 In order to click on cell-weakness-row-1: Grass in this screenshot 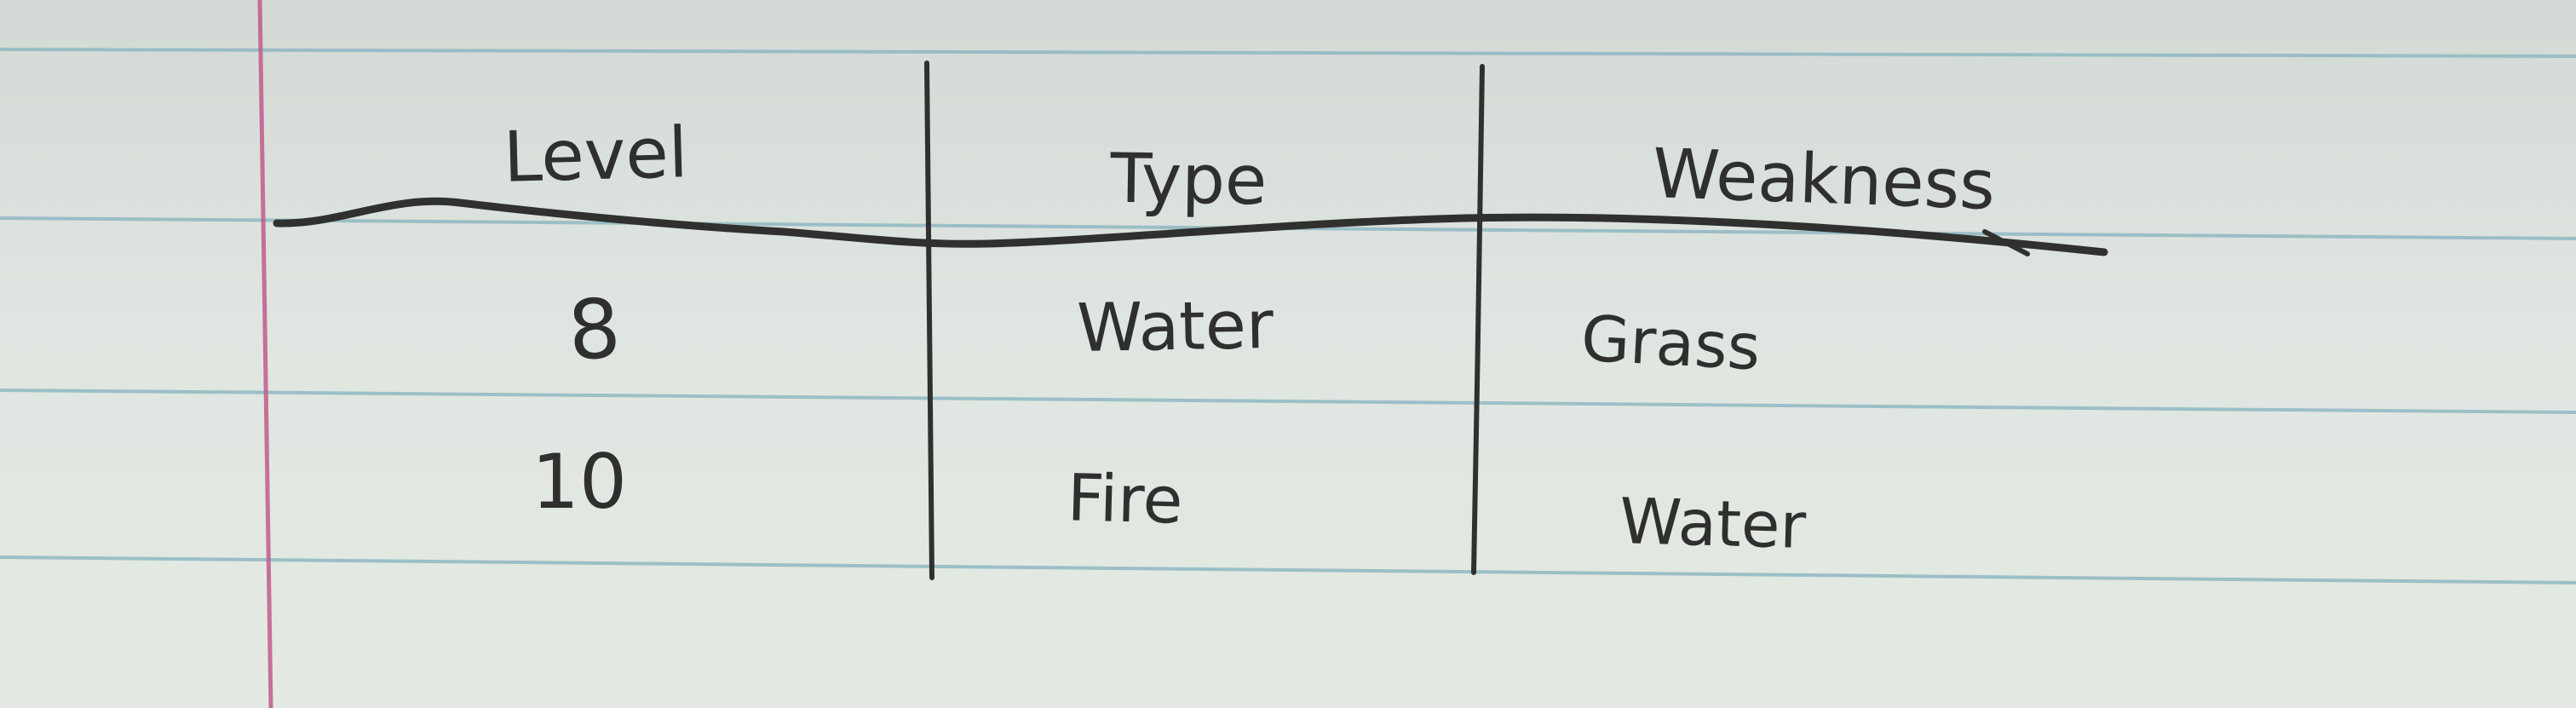, I will do `click(1671, 343)`.